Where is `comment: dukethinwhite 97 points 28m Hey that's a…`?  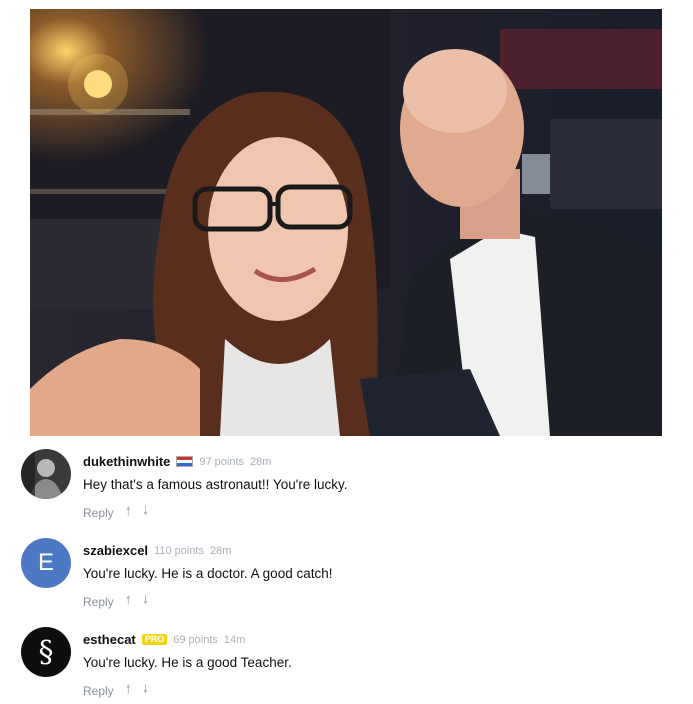 comment: dukethinwhite 97 points 28m Hey that's a… is located at coordinates (346, 481).